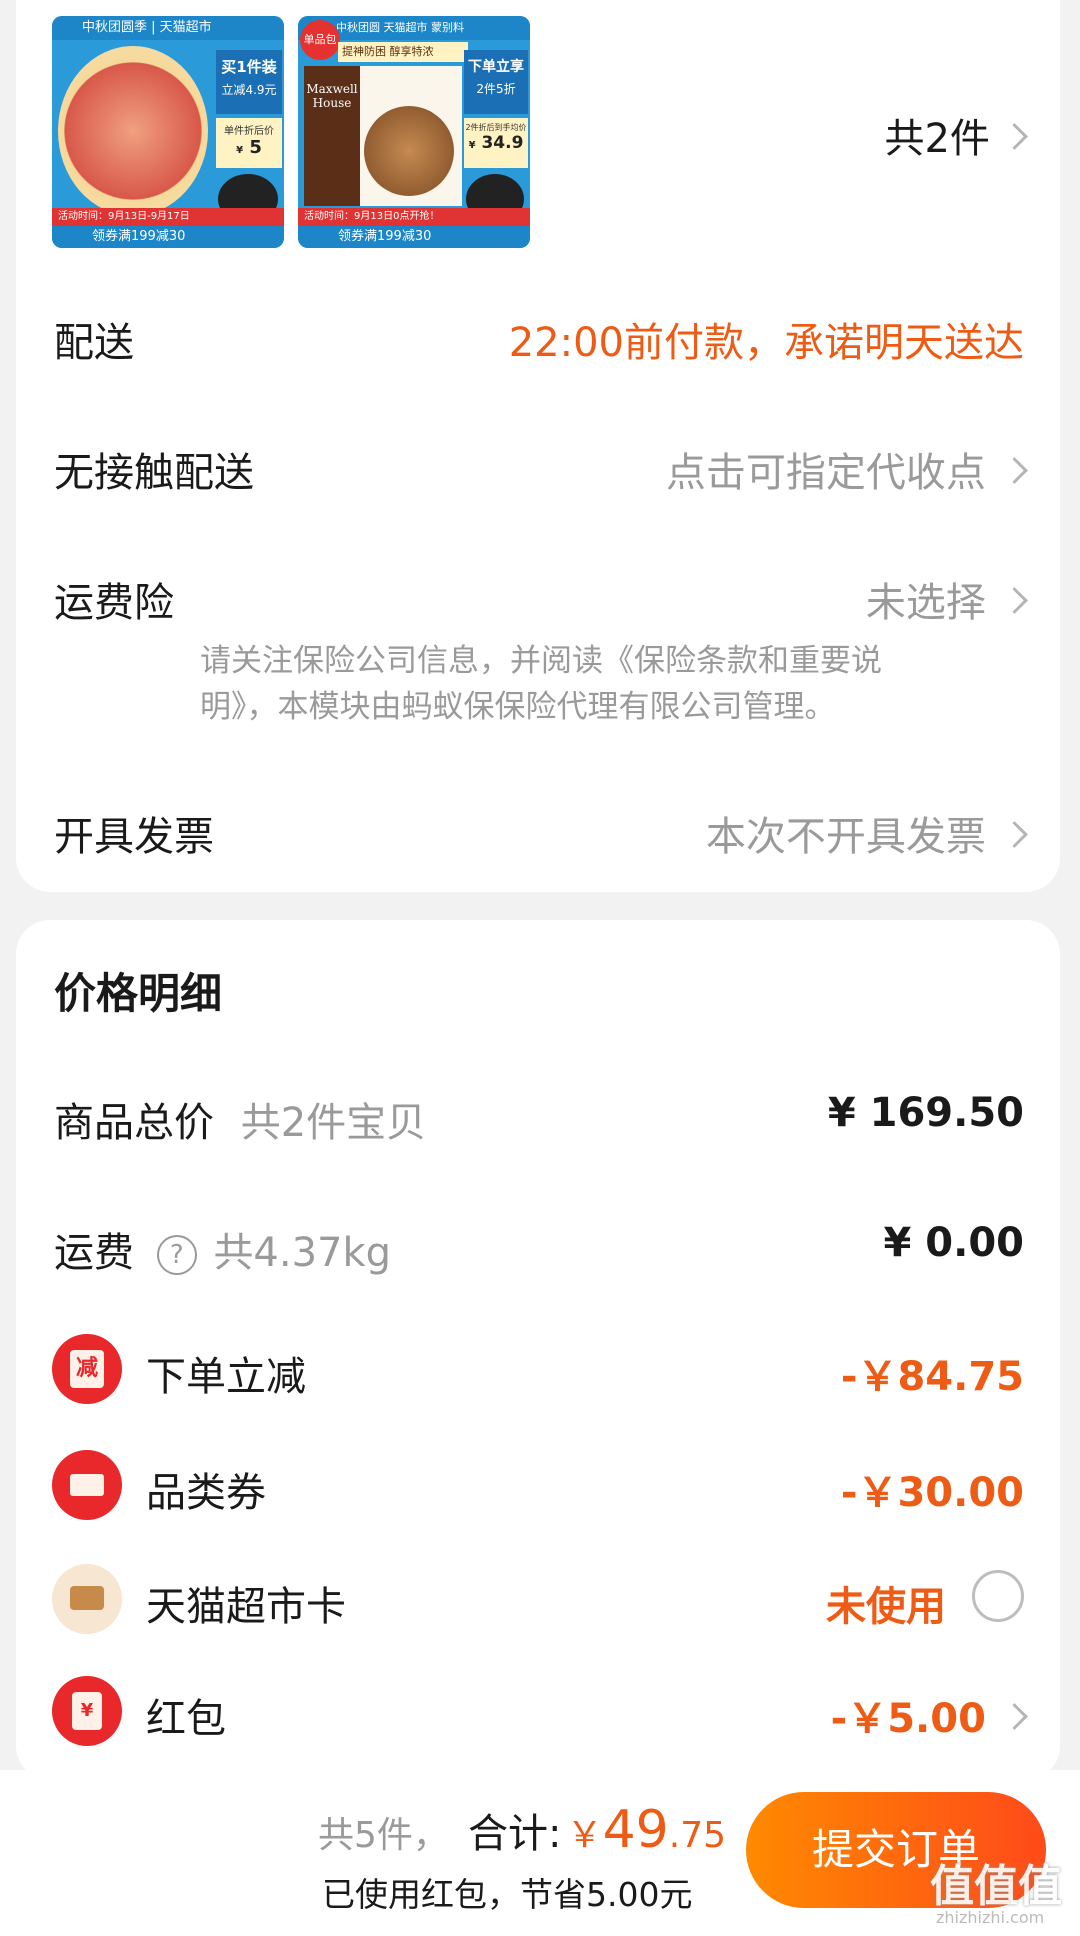 The width and height of the screenshot is (1080, 1936). Describe the element at coordinates (87, 1711) in the screenshot. I see `red-packet-icon: ¥` at that location.